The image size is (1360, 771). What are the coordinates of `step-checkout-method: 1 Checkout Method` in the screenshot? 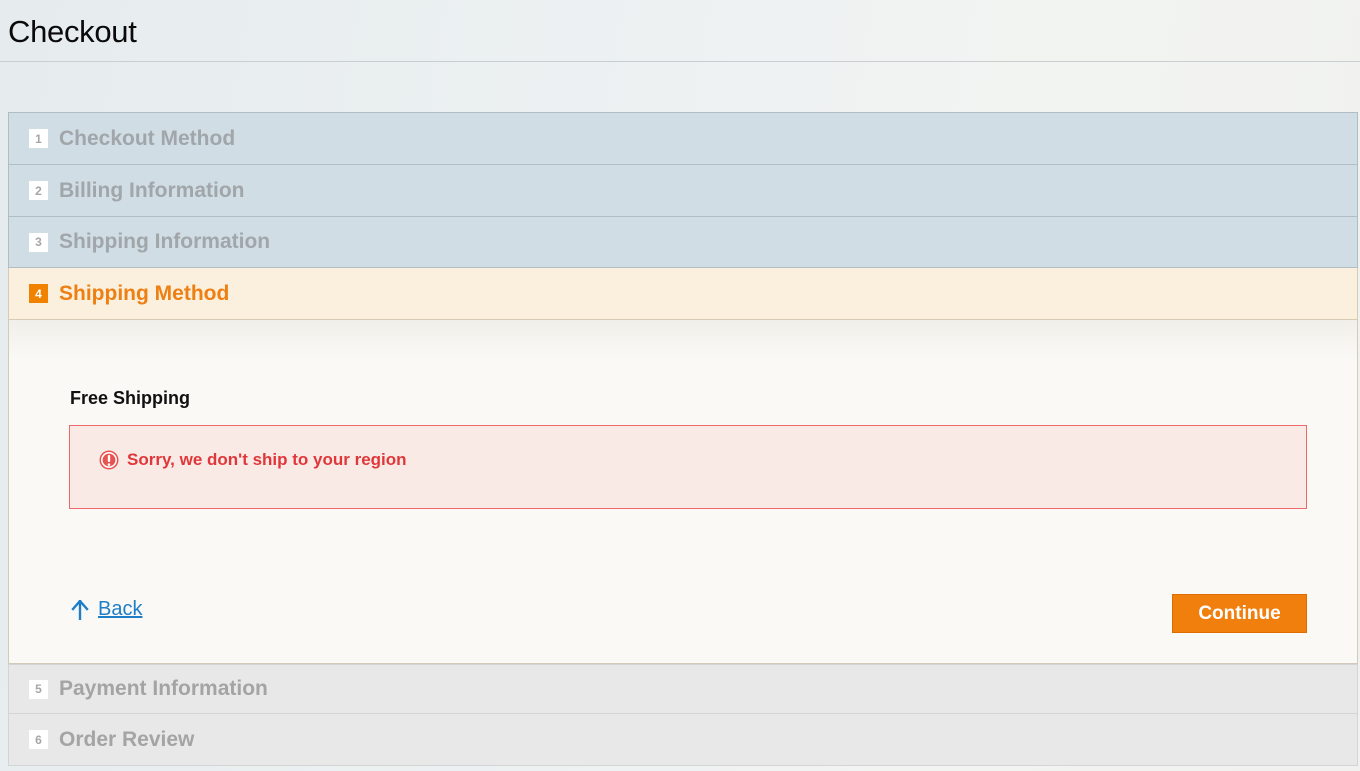 It's located at (683, 138).